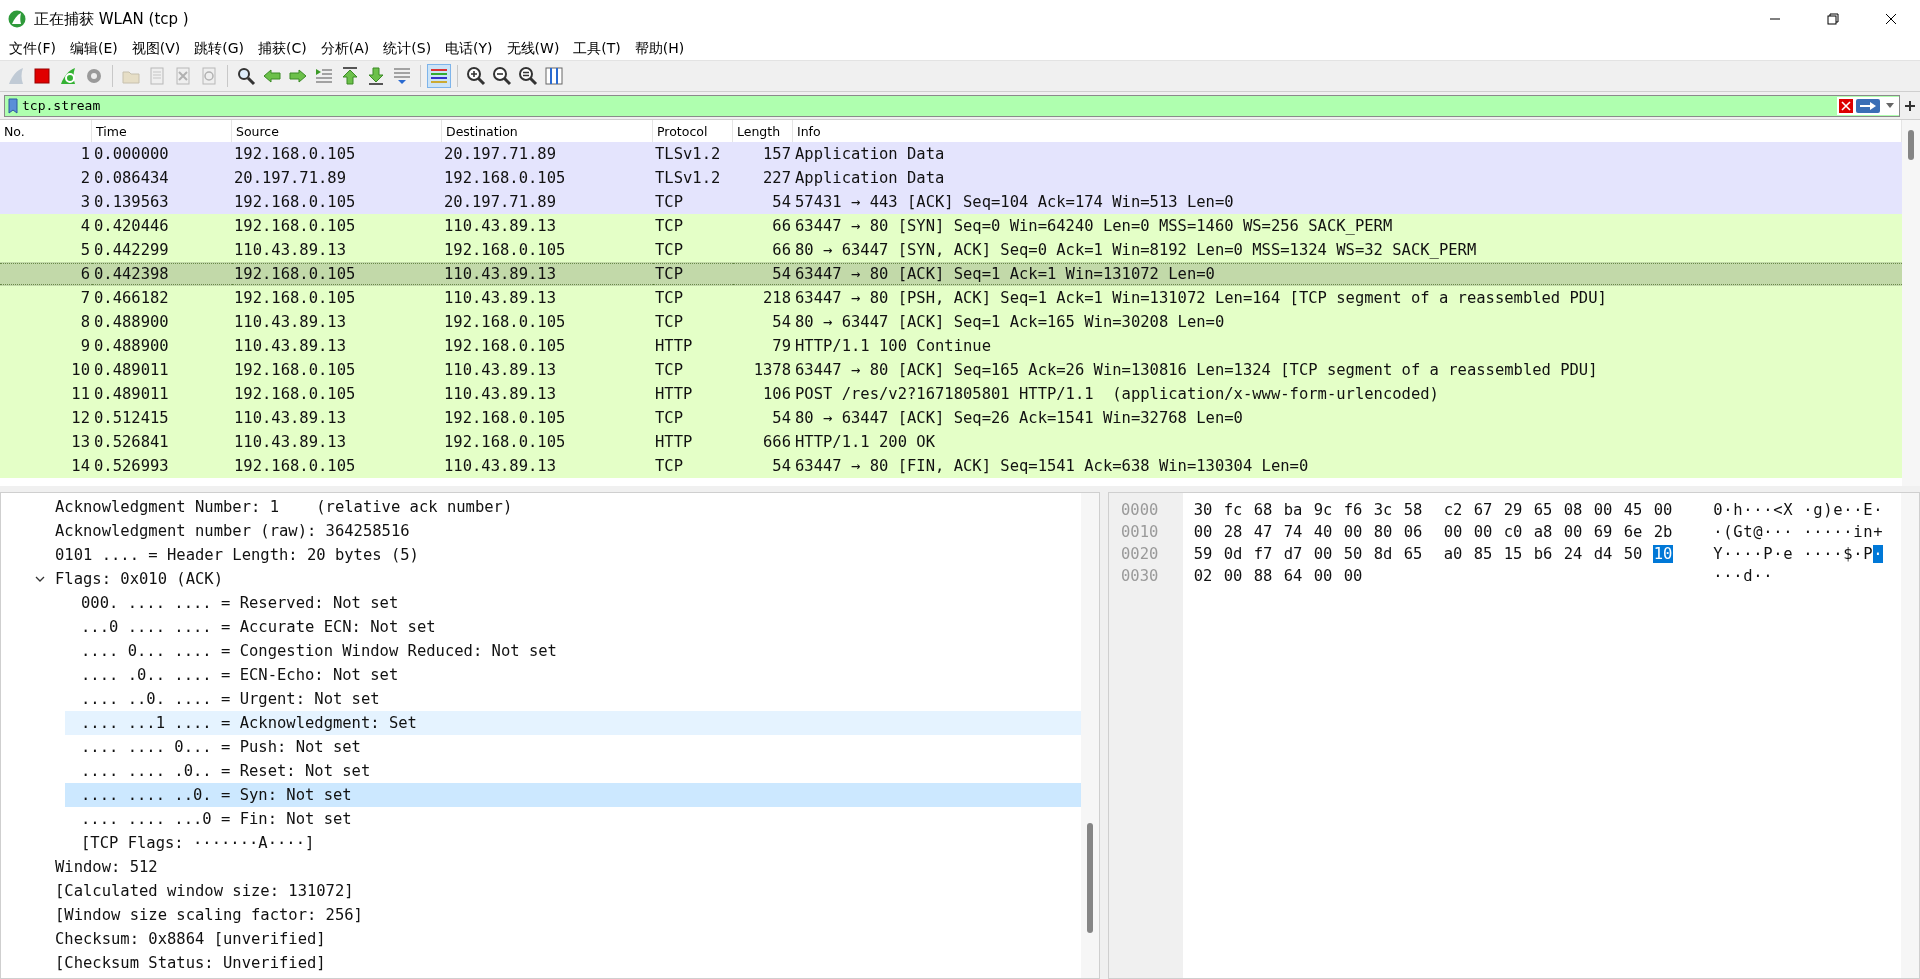  I want to click on ascii-char: @, so click(1758, 532).